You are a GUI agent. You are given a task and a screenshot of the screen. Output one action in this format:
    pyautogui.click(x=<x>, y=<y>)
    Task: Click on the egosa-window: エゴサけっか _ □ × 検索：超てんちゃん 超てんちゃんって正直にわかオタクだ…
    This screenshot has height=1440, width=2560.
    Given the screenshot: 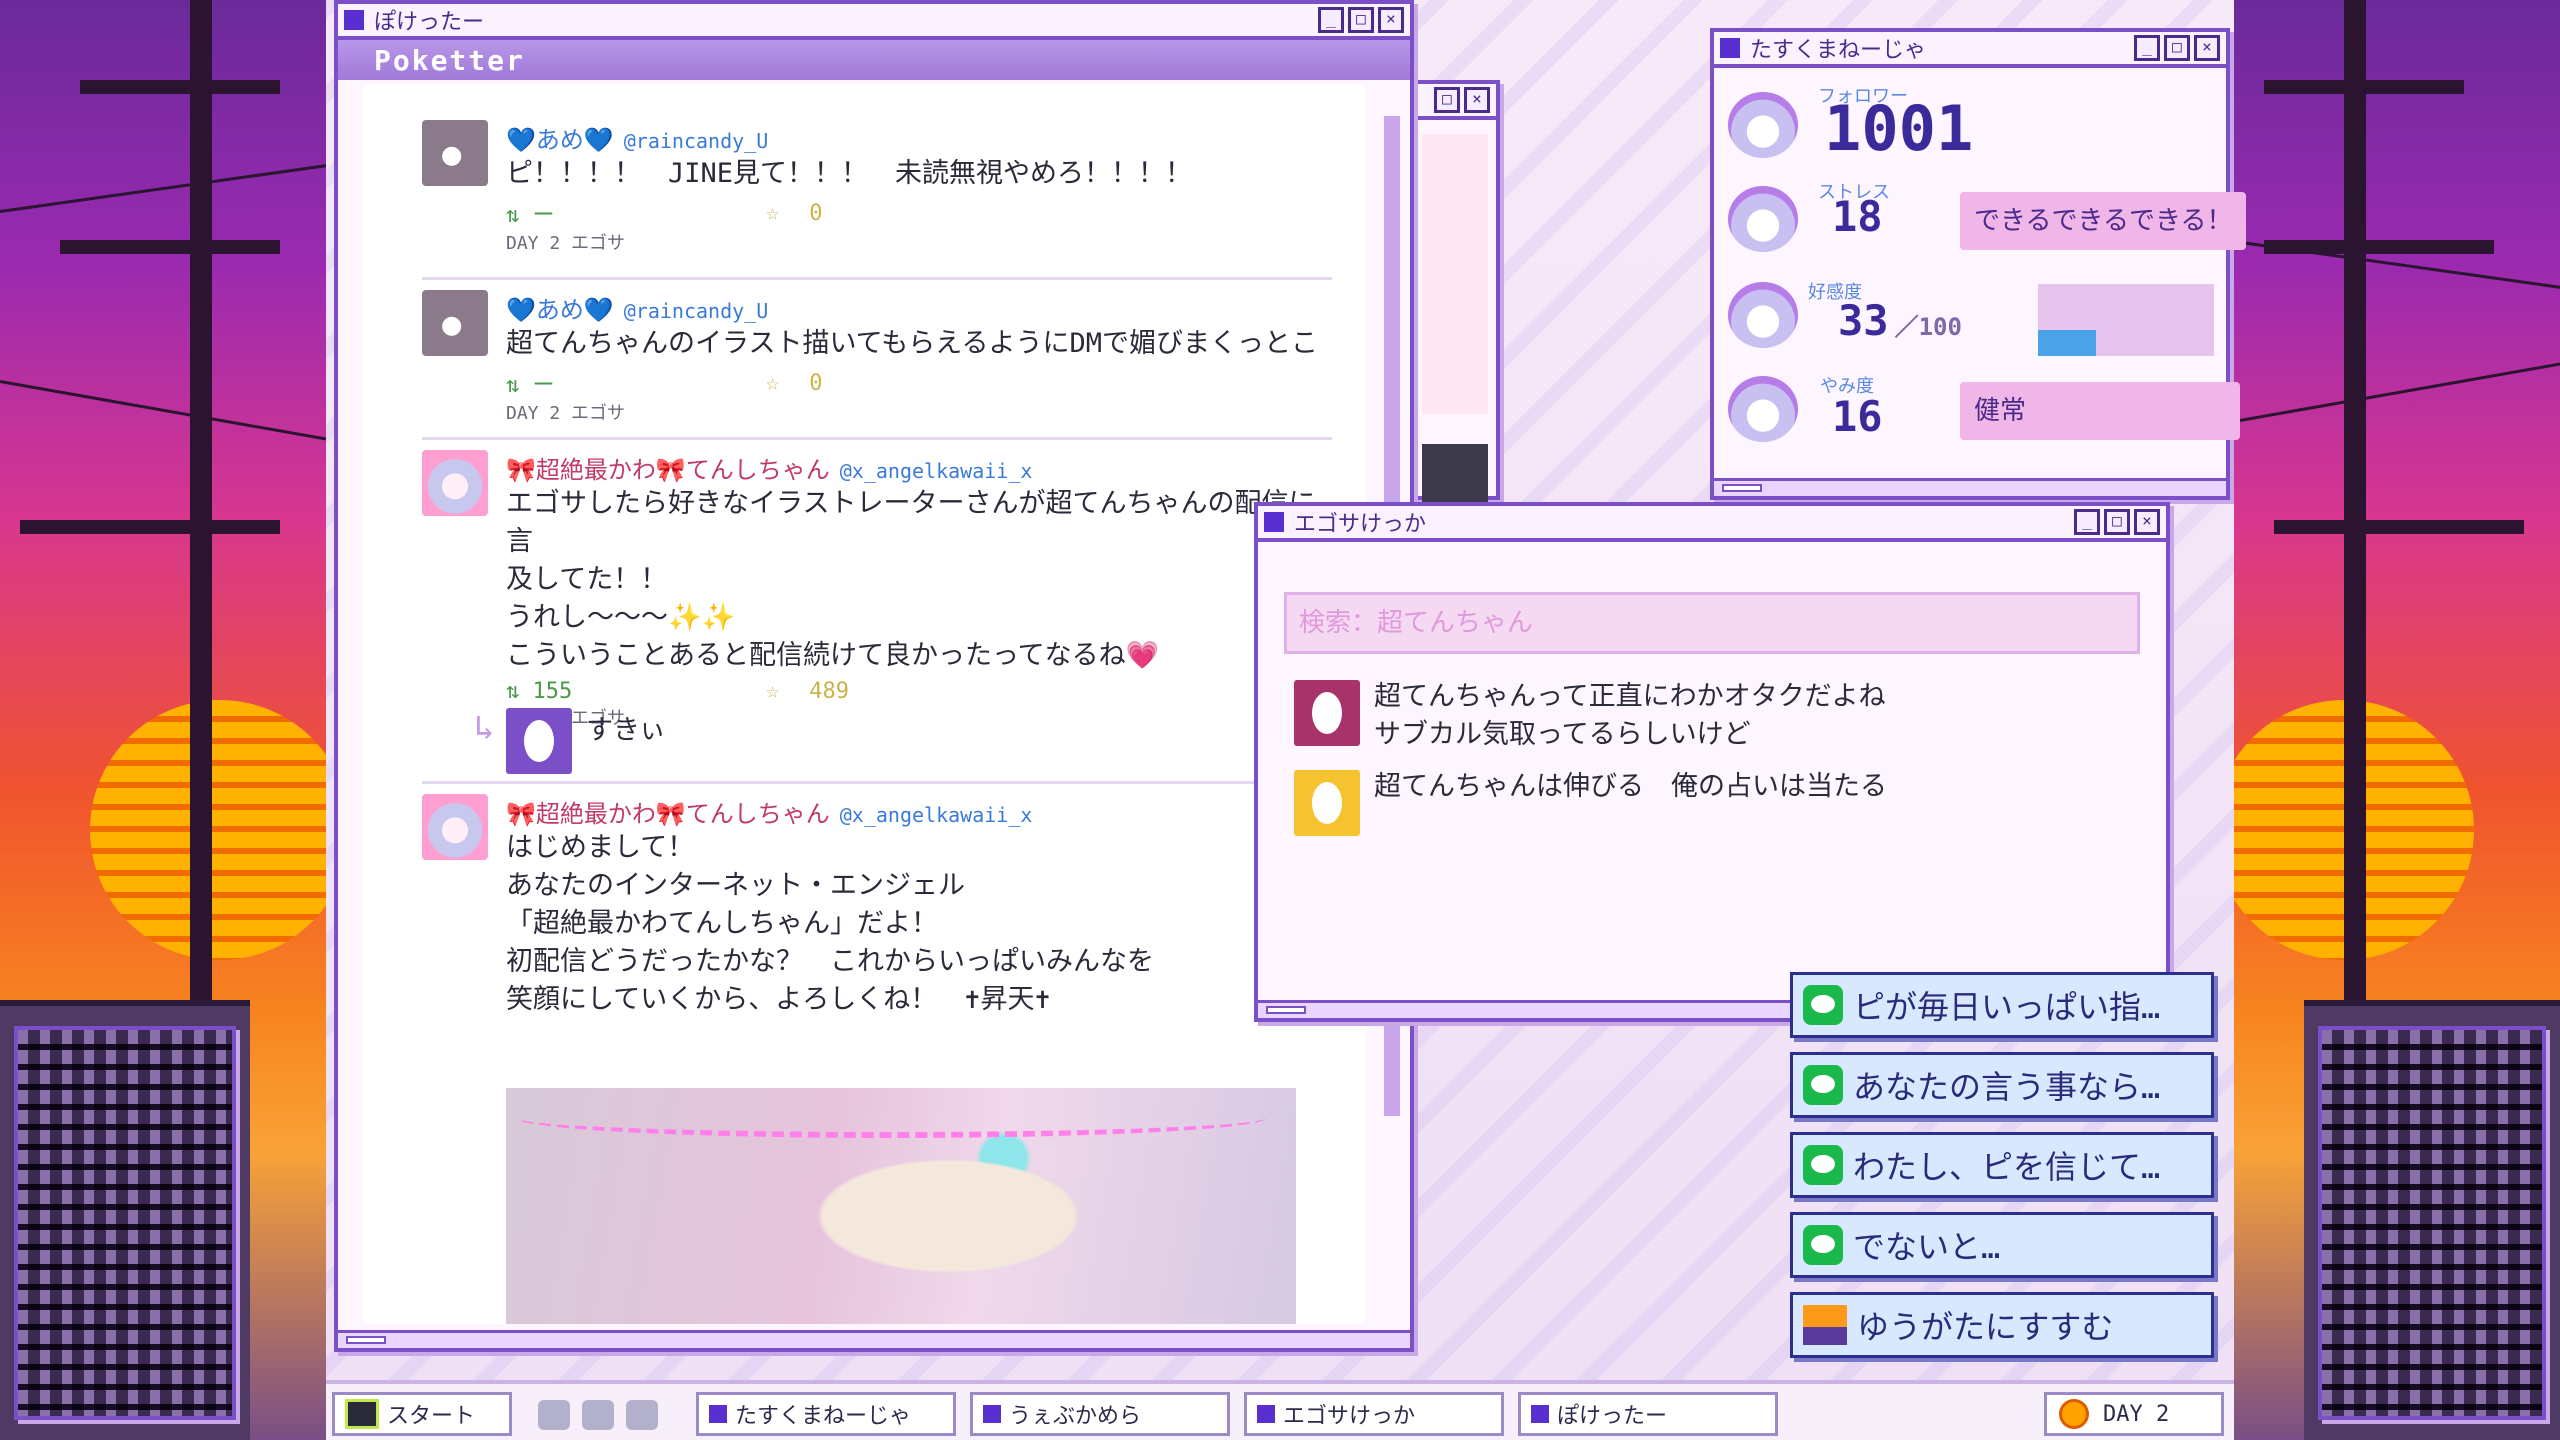 What is the action you would take?
    pyautogui.click(x=1712, y=762)
    